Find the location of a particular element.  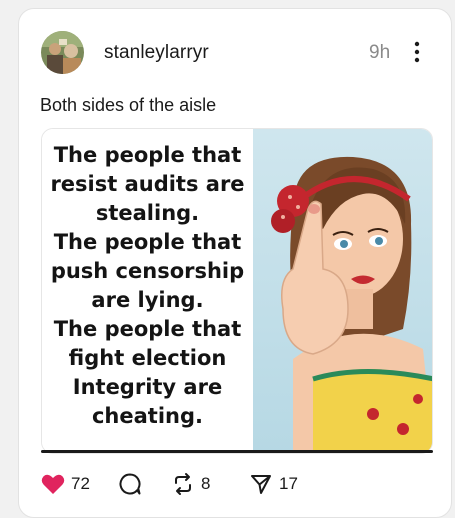

share-count: 17 is located at coordinates (288, 483).